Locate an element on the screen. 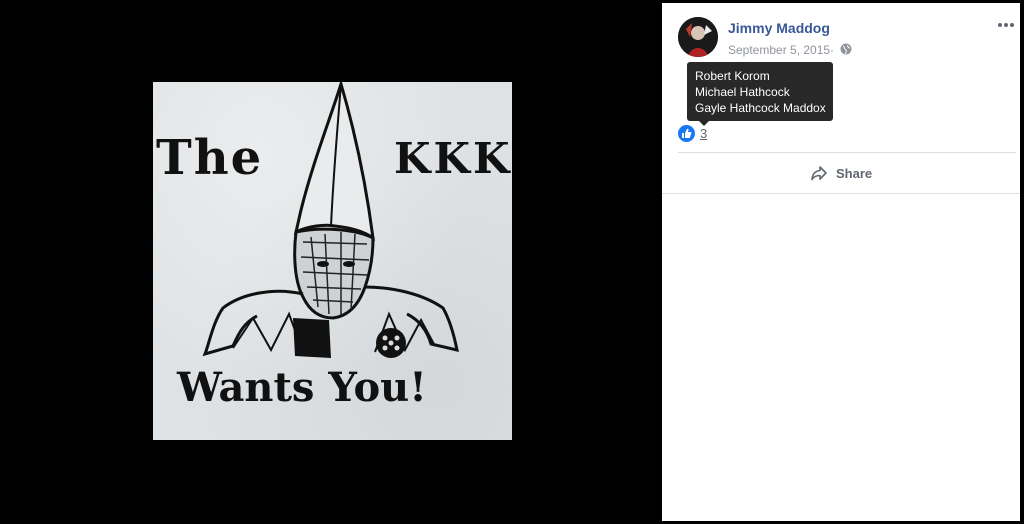  ellipsis-icon is located at coordinates (1006, 25).